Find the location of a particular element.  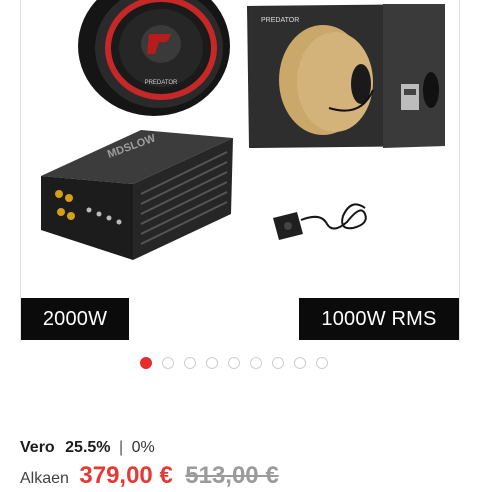

price-info: Alkaen 379,00 € 513,00 € is located at coordinates (149, 477).